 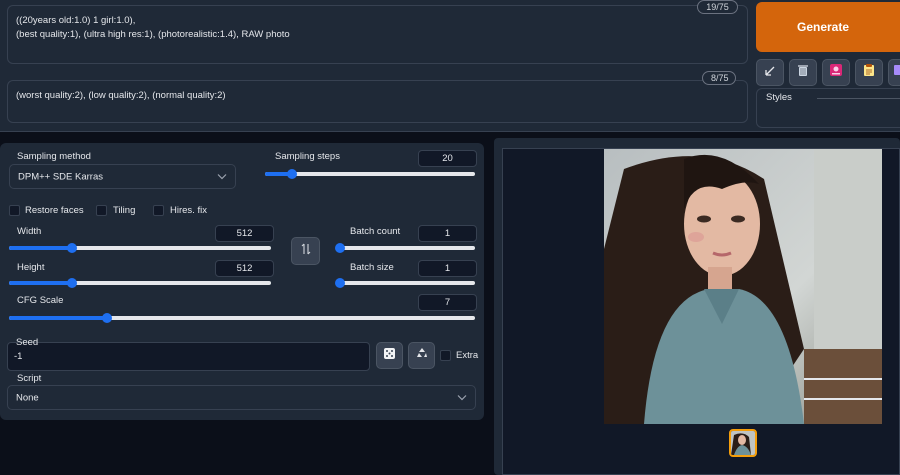 What do you see at coordinates (31, 267) in the screenshot?
I see `height-label: Height` at bounding box center [31, 267].